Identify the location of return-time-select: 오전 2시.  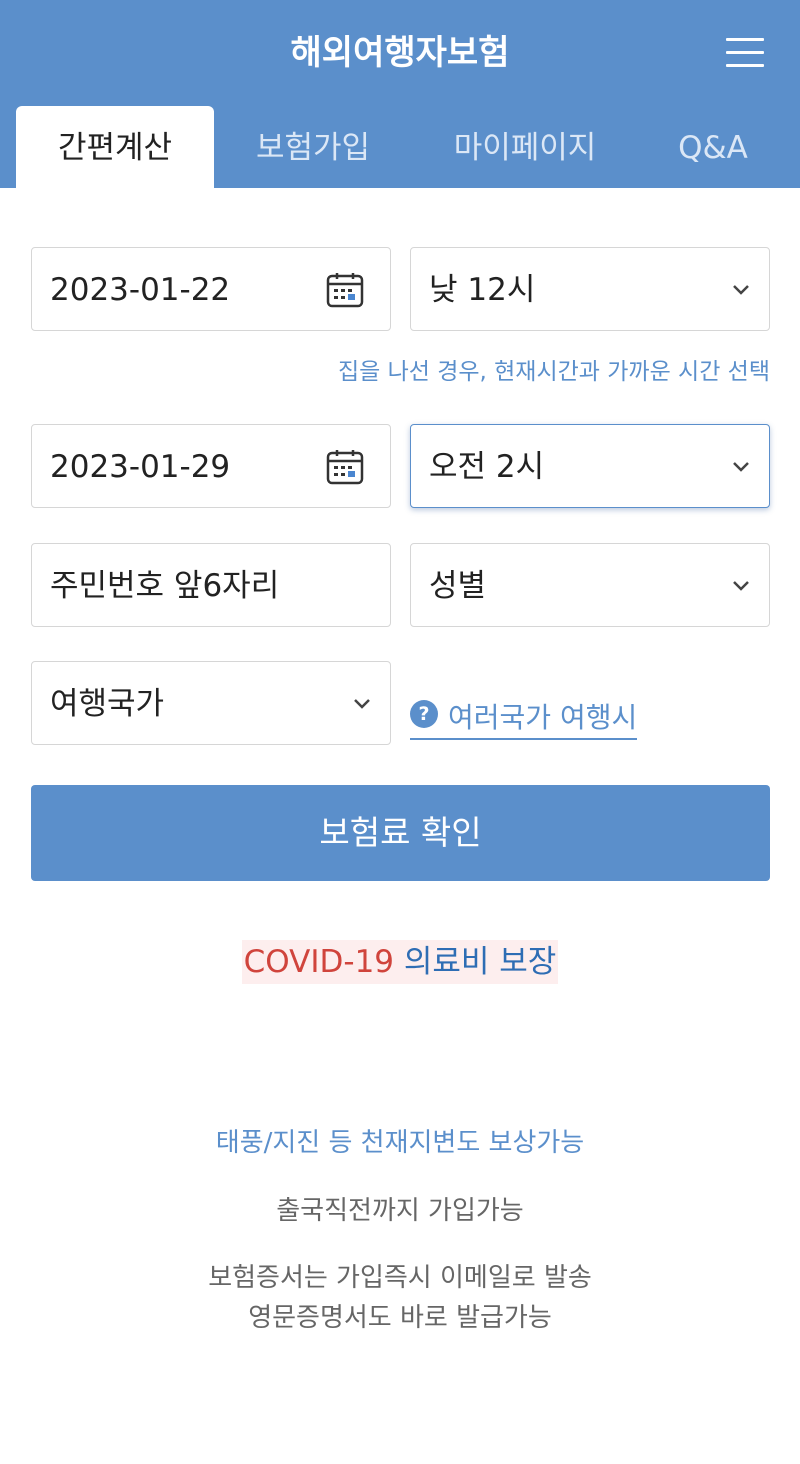
(590, 466).